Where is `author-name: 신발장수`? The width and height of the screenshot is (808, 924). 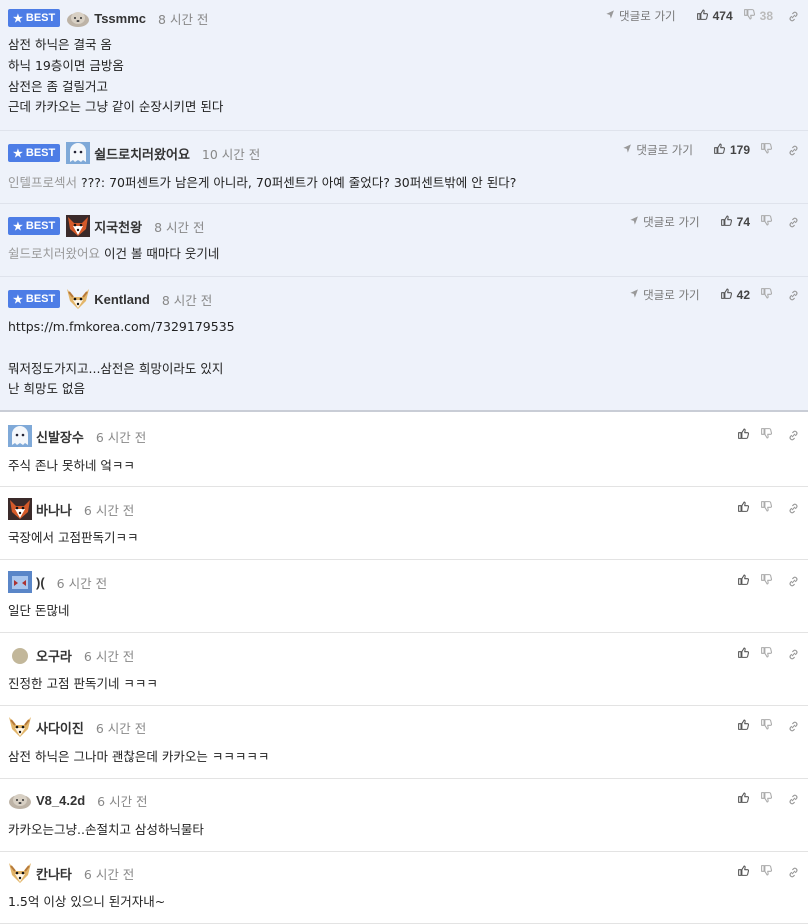
author-name: 신발장수 is located at coordinates (60, 436).